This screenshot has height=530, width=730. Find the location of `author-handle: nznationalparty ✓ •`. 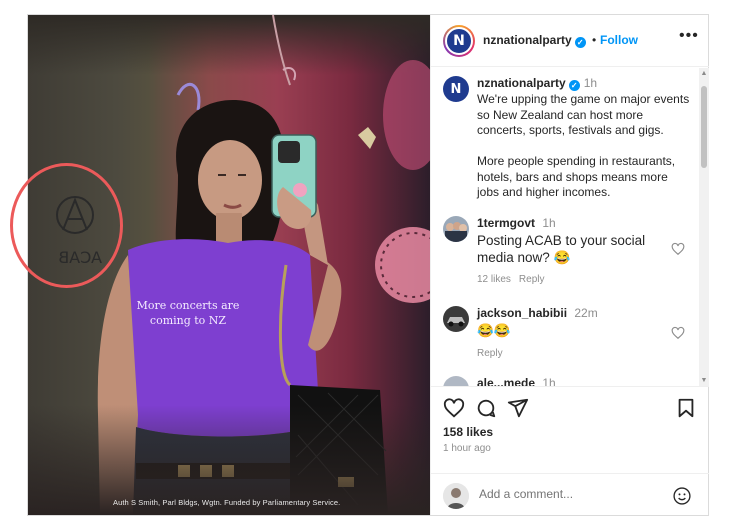

author-handle: nznationalparty ✓ • is located at coordinates (539, 40).